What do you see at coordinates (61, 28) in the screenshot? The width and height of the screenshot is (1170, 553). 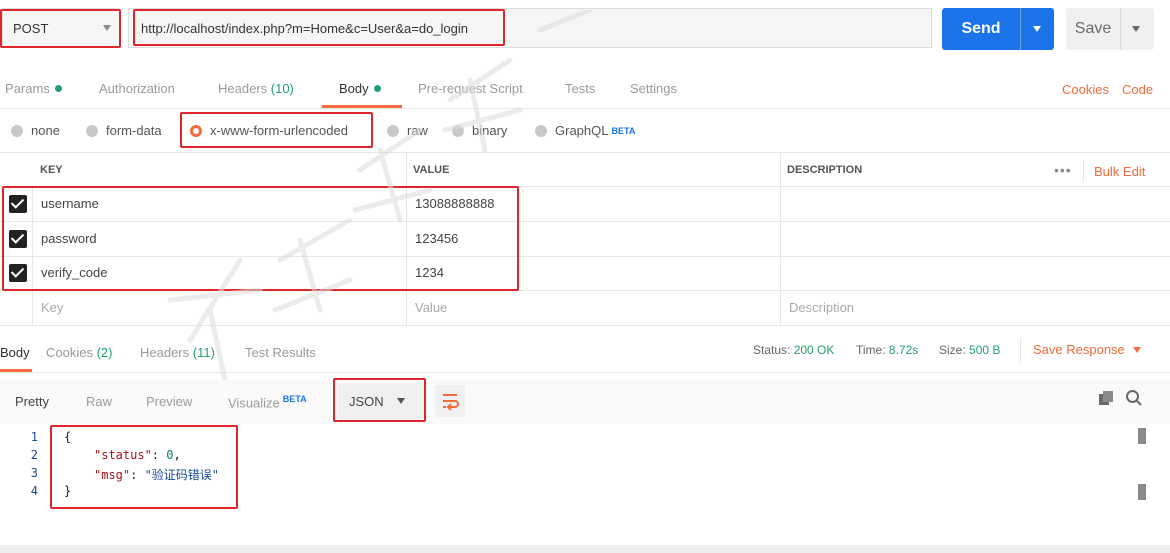 I see `method-select: POST` at bounding box center [61, 28].